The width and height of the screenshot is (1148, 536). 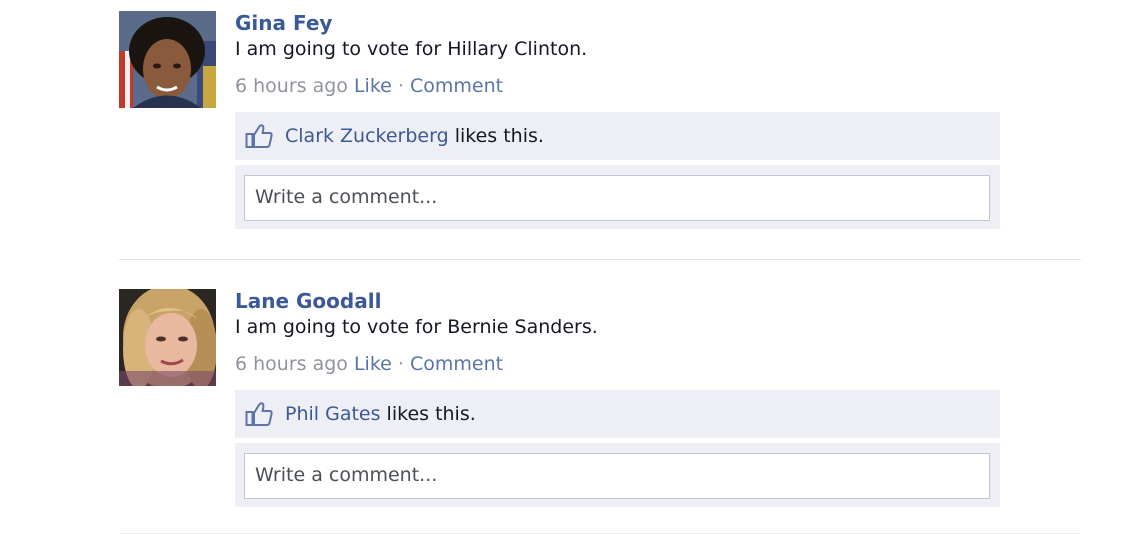 What do you see at coordinates (411, 49) in the screenshot?
I see `post-status: I am going to vote for Hillary Clinton.` at bounding box center [411, 49].